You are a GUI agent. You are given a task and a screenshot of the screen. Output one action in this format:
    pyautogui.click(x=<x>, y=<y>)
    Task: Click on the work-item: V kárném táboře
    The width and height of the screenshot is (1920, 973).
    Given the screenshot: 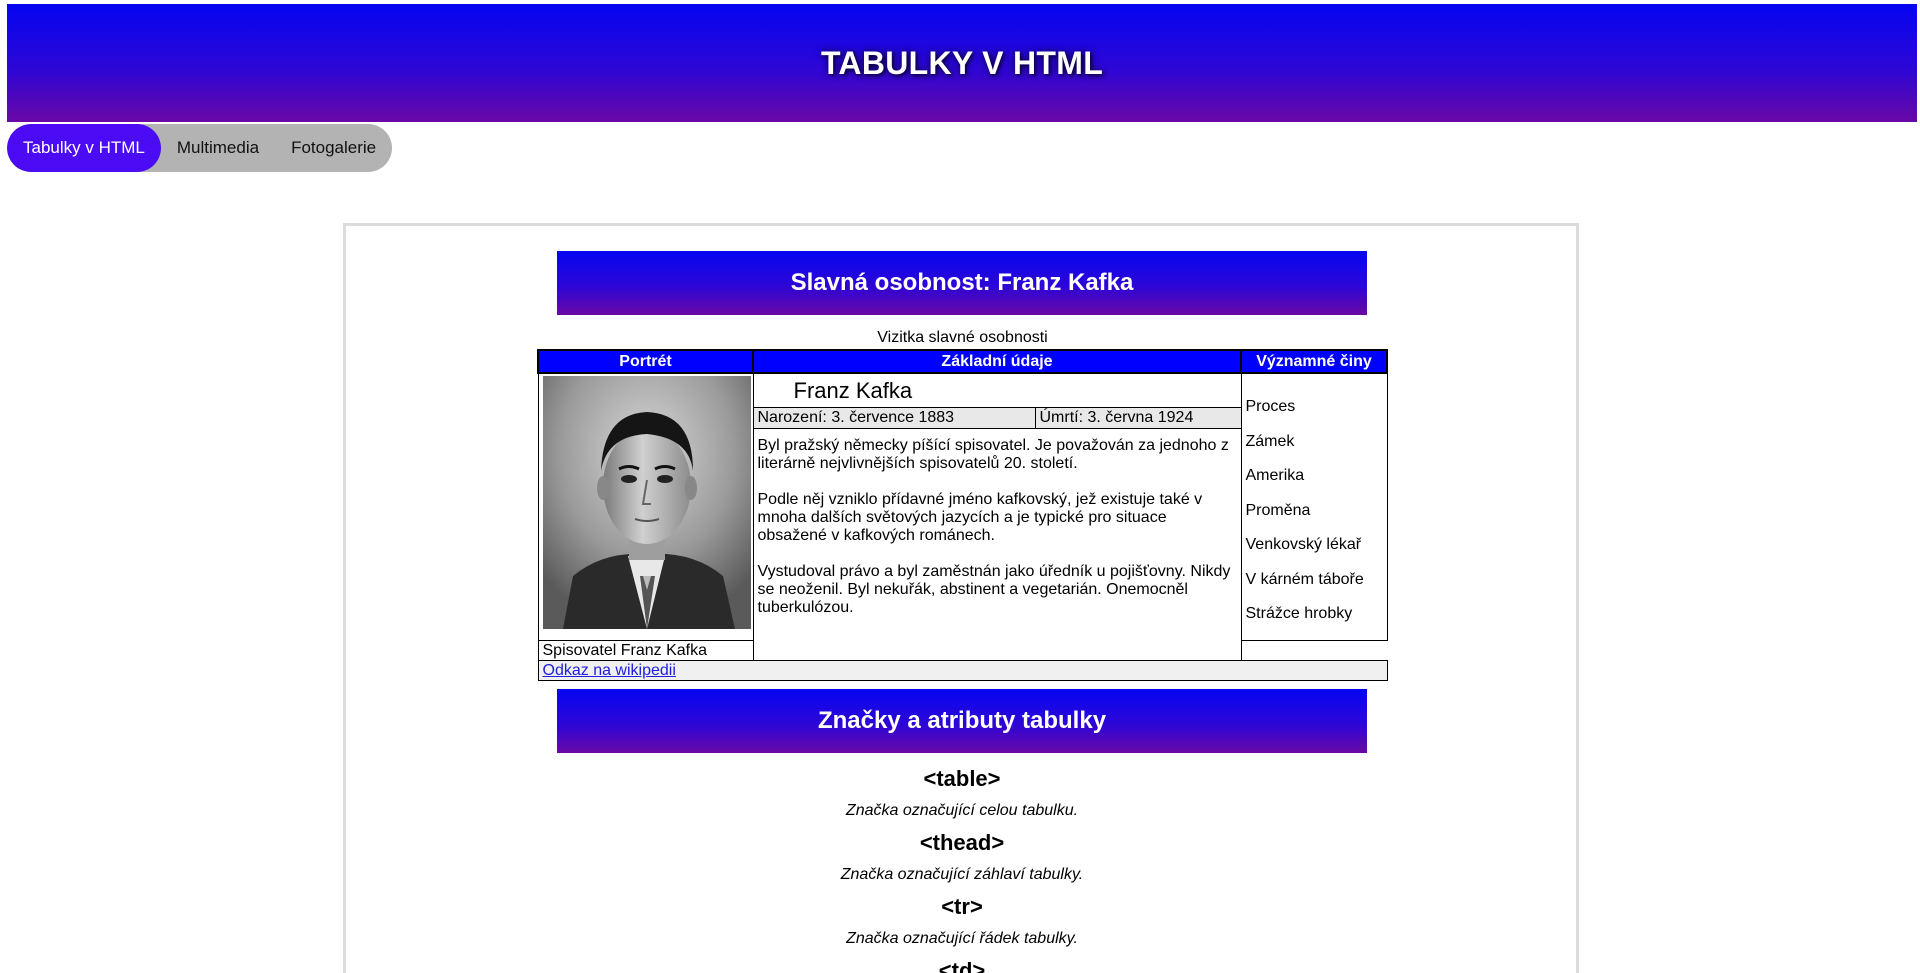 What is the action you would take?
    pyautogui.click(x=1304, y=579)
    